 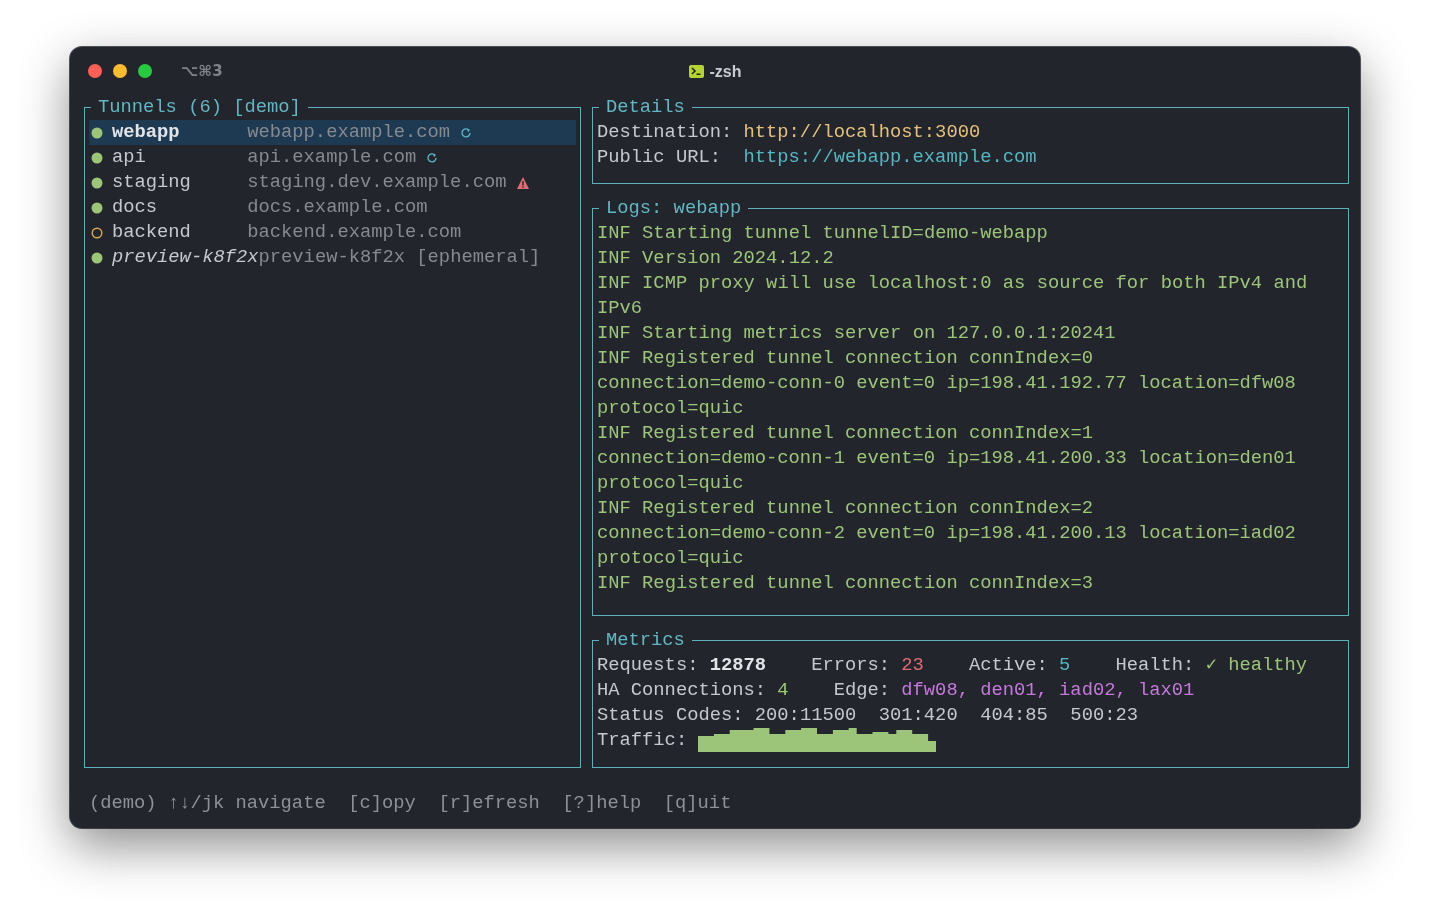 What do you see at coordinates (207, 803) in the screenshot?
I see `key-hint: (demo) ↑↓/jk navigate` at bounding box center [207, 803].